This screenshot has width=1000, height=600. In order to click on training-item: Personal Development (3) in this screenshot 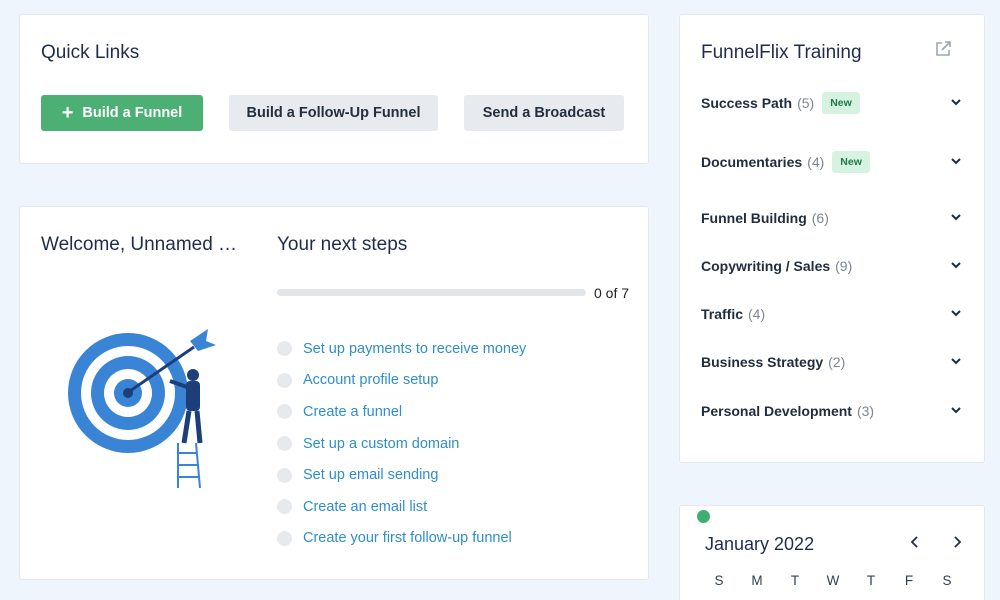, I will do `click(832, 411)`.